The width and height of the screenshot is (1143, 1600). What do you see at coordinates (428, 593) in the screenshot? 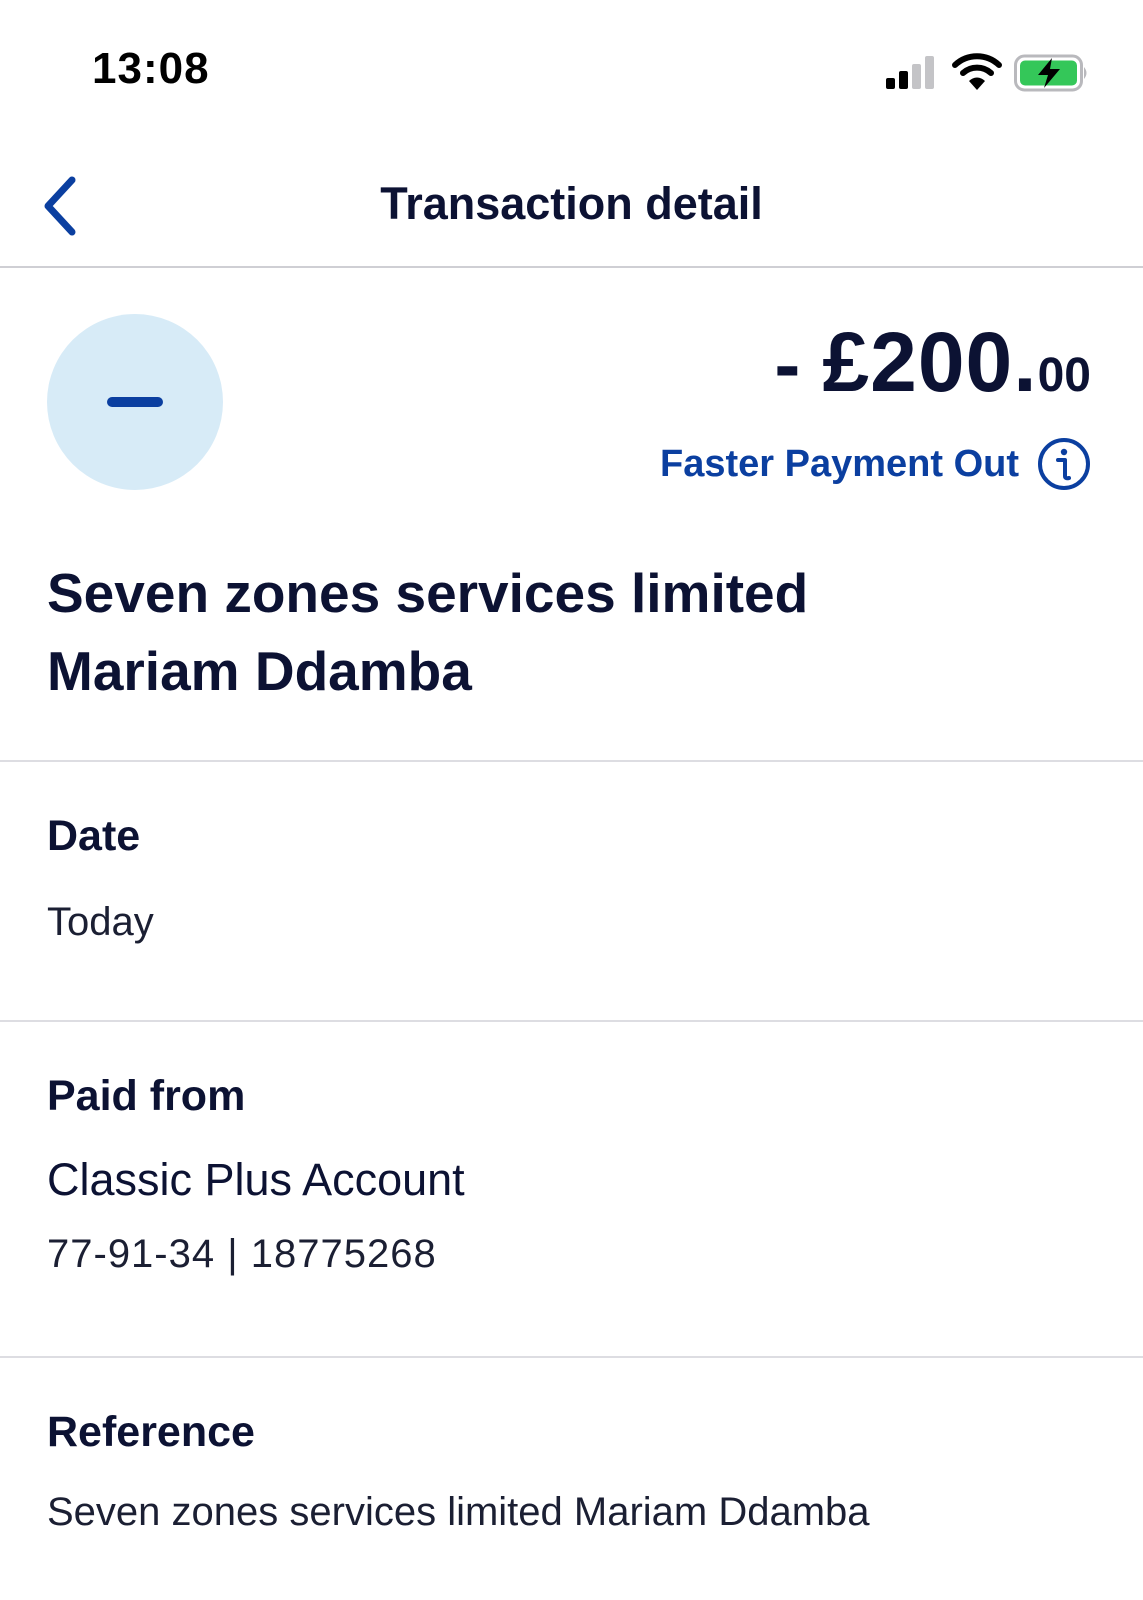
I see `payee-line-1: Seven zones services limited` at bounding box center [428, 593].